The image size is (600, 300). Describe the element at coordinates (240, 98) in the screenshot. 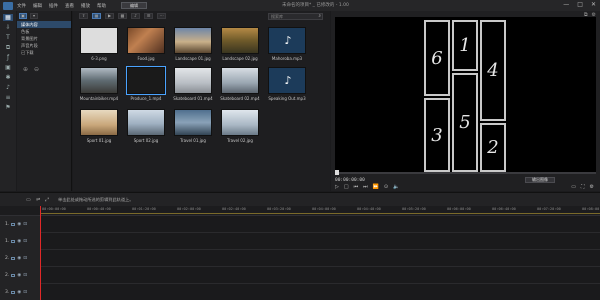

I see `media-caption: Skateboard 02.mp4` at that location.